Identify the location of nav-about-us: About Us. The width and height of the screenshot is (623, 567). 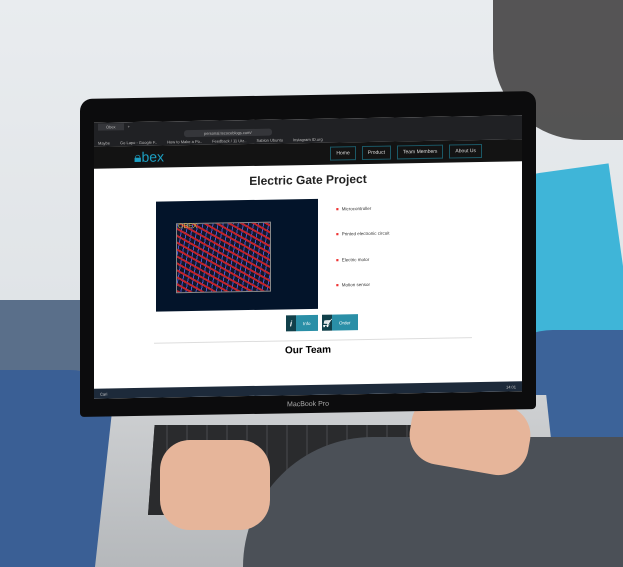
(465, 151).